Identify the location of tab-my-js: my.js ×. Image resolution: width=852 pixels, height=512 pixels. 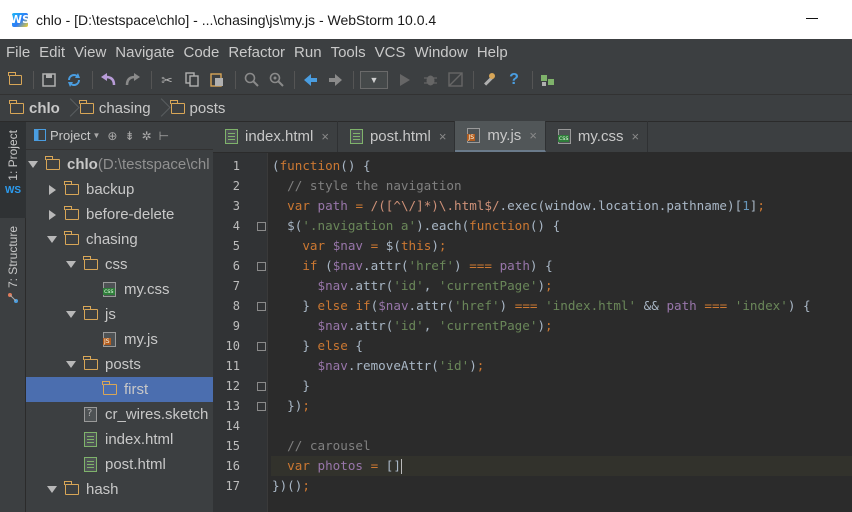
(500, 136).